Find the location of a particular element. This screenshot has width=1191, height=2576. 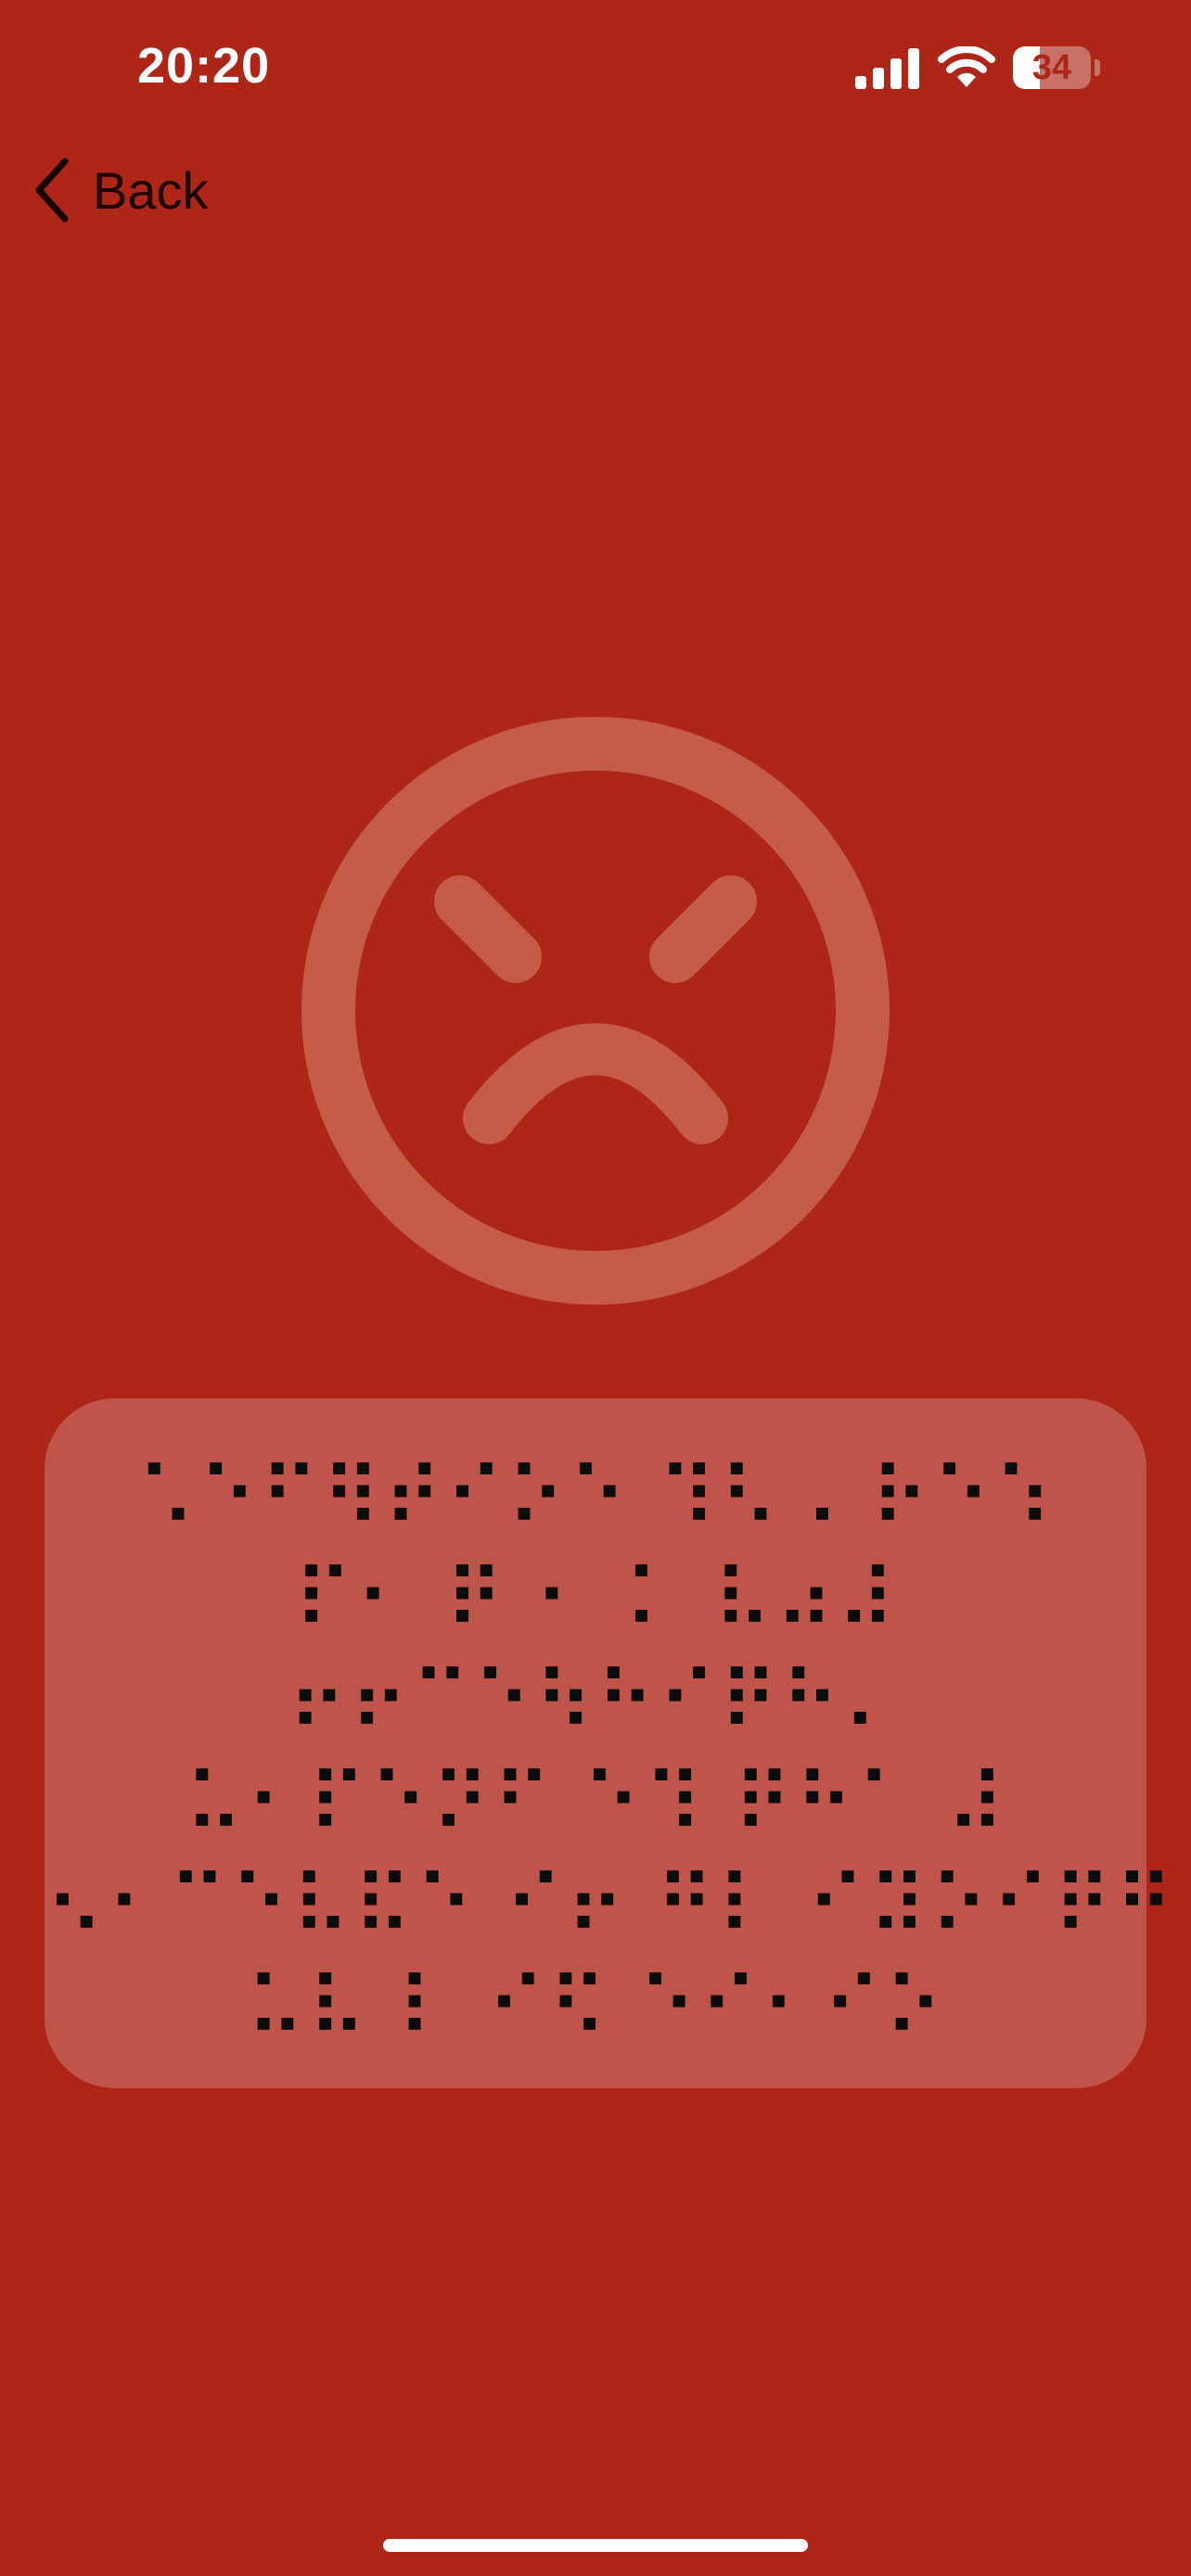

home-indicator is located at coordinates (595, 2545).